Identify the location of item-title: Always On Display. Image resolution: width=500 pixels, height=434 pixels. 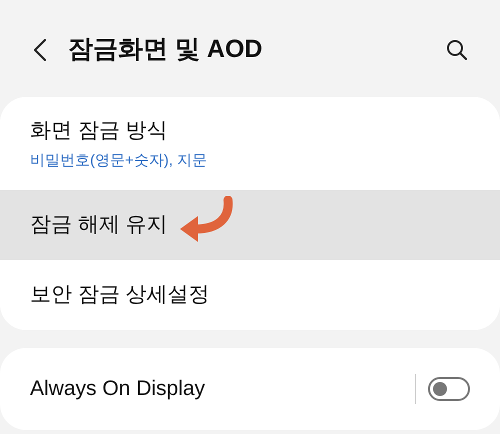
(118, 389).